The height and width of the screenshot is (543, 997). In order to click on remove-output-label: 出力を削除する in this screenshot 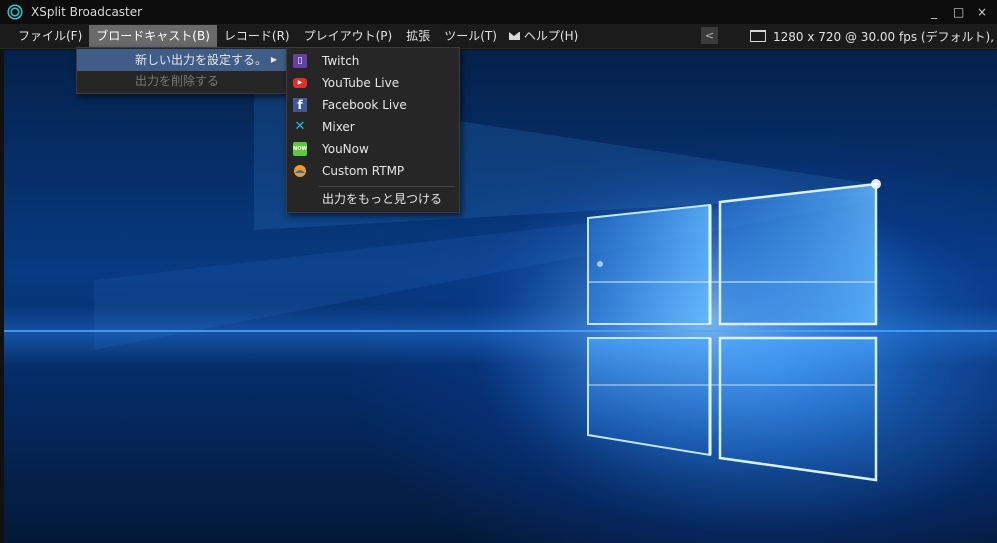, I will do `click(177, 81)`.